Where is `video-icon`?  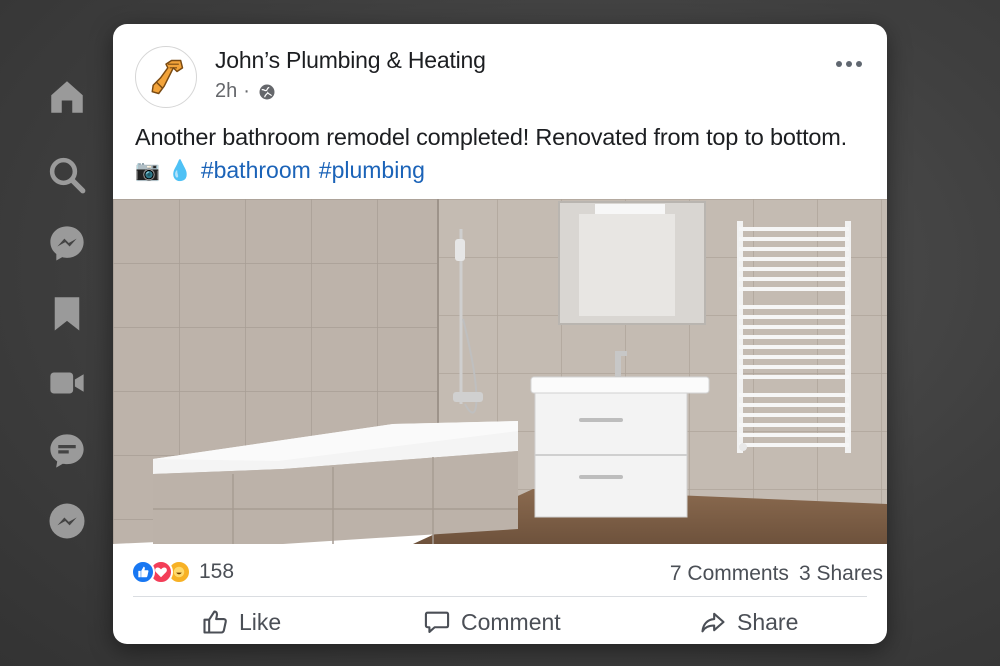 video-icon is located at coordinates (67, 383).